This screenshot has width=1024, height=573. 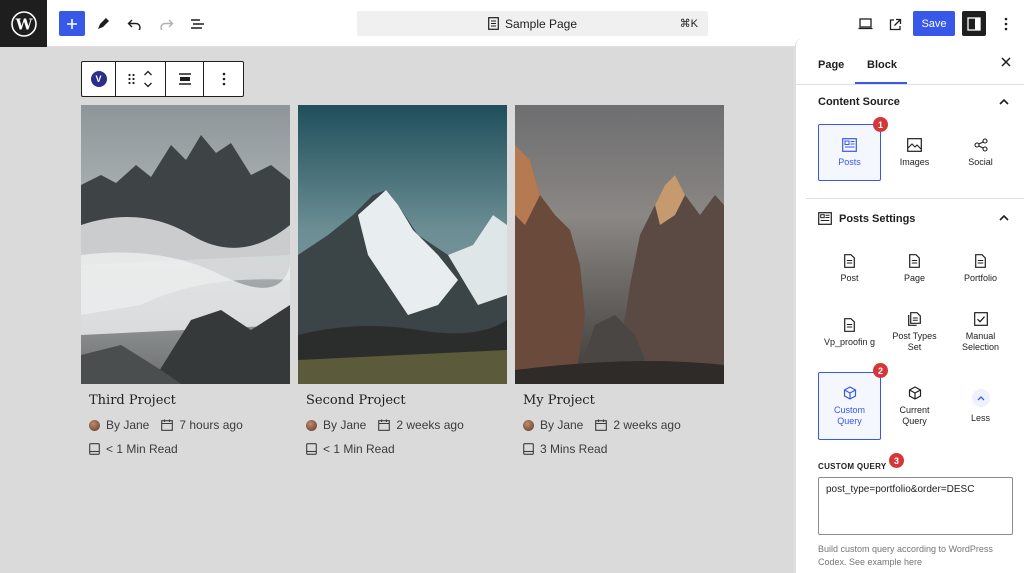 What do you see at coordinates (910, 61) in the screenshot?
I see `settings-tabs: Page Block` at bounding box center [910, 61].